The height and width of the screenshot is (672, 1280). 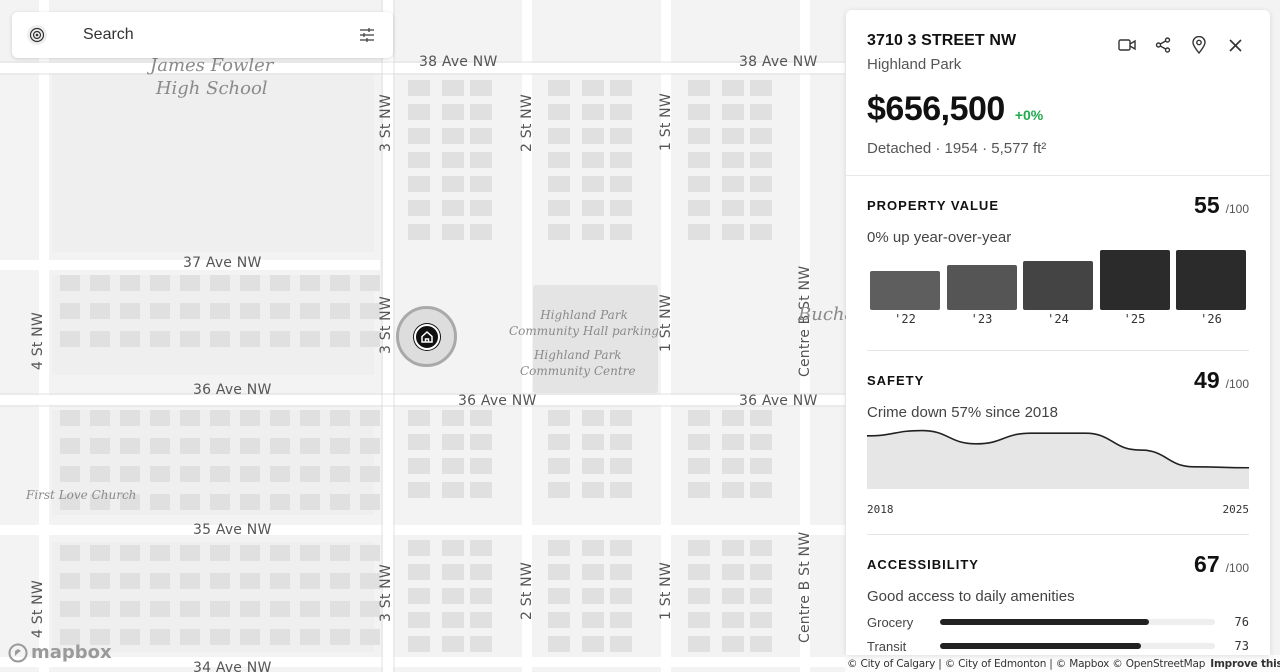 What do you see at coordinates (923, 564) in the screenshot?
I see `section-title: ACCESSIBILITY` at bounding box center [923, 564].